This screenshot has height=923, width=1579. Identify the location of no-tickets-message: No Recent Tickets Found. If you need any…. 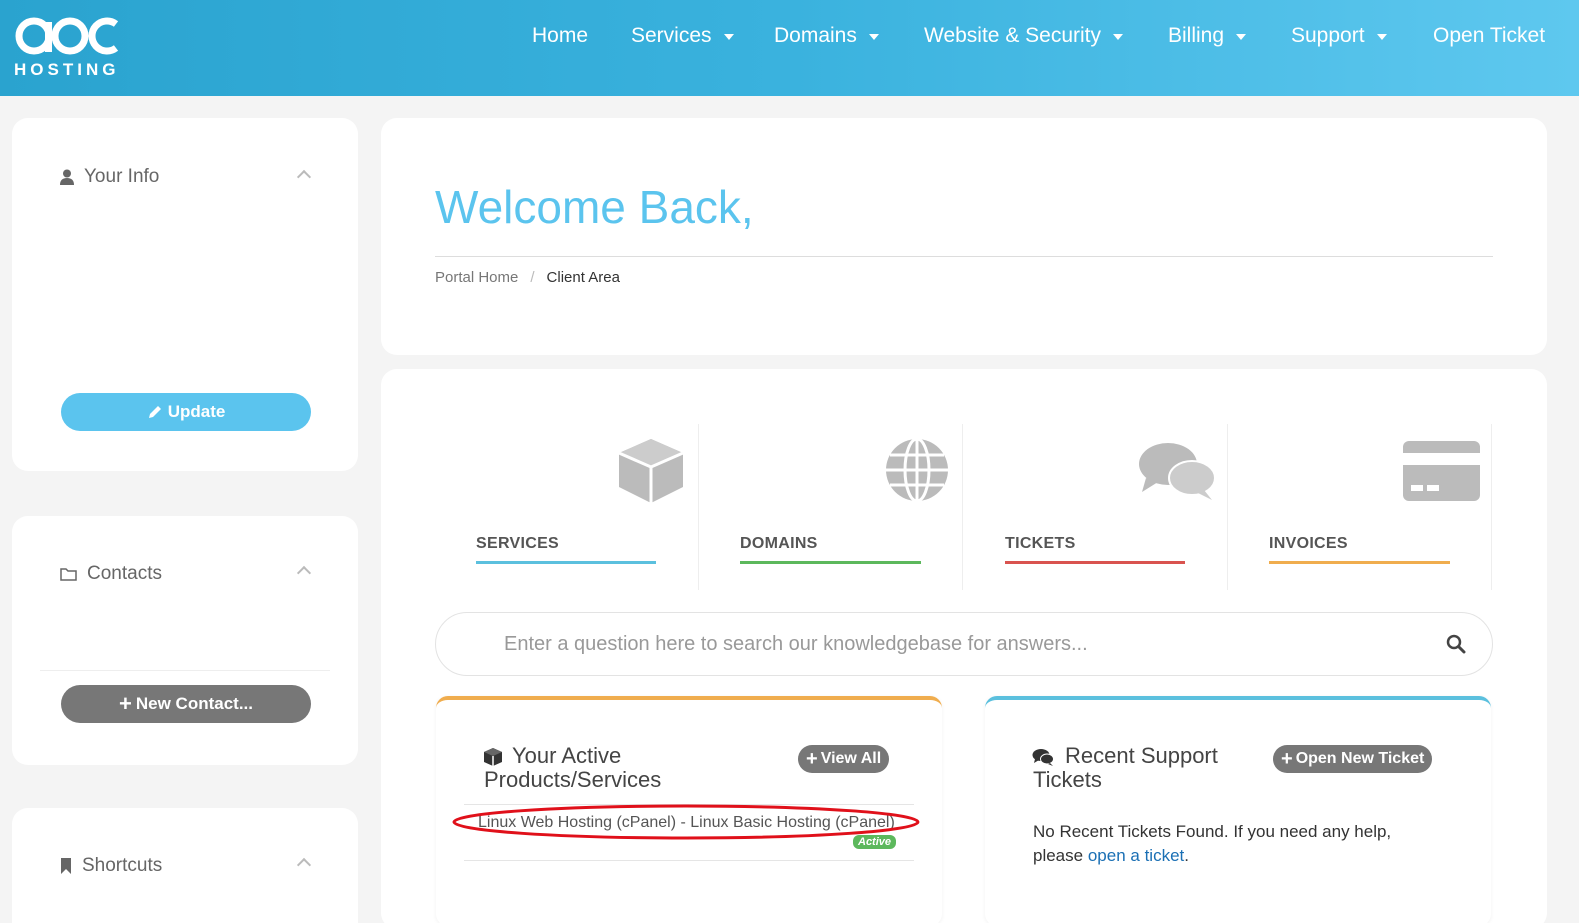
(1243, 844).